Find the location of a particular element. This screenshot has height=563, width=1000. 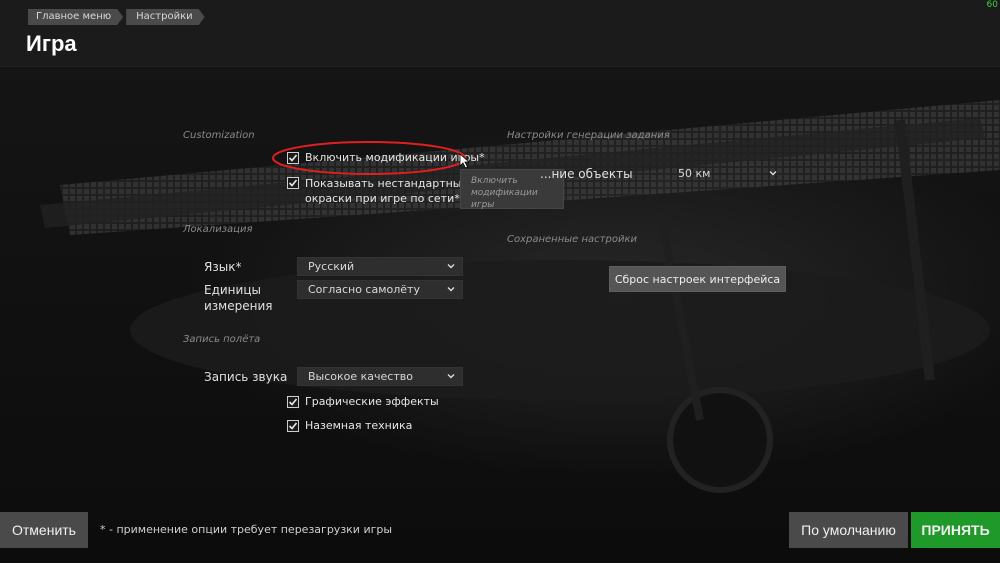

graphic-effects-checkbox is located at coordinates (293, 402).